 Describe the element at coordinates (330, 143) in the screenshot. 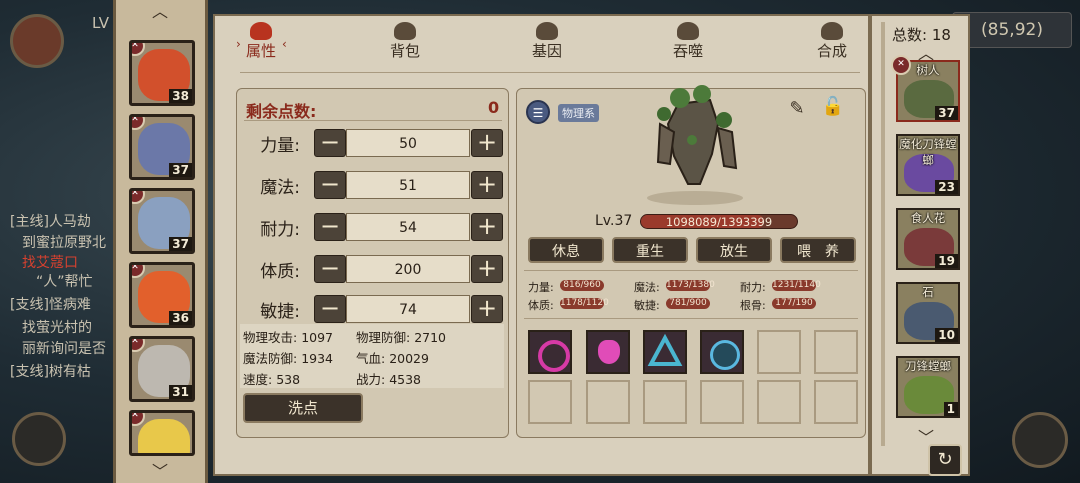

I see `strength-minus-button: −` at that location.